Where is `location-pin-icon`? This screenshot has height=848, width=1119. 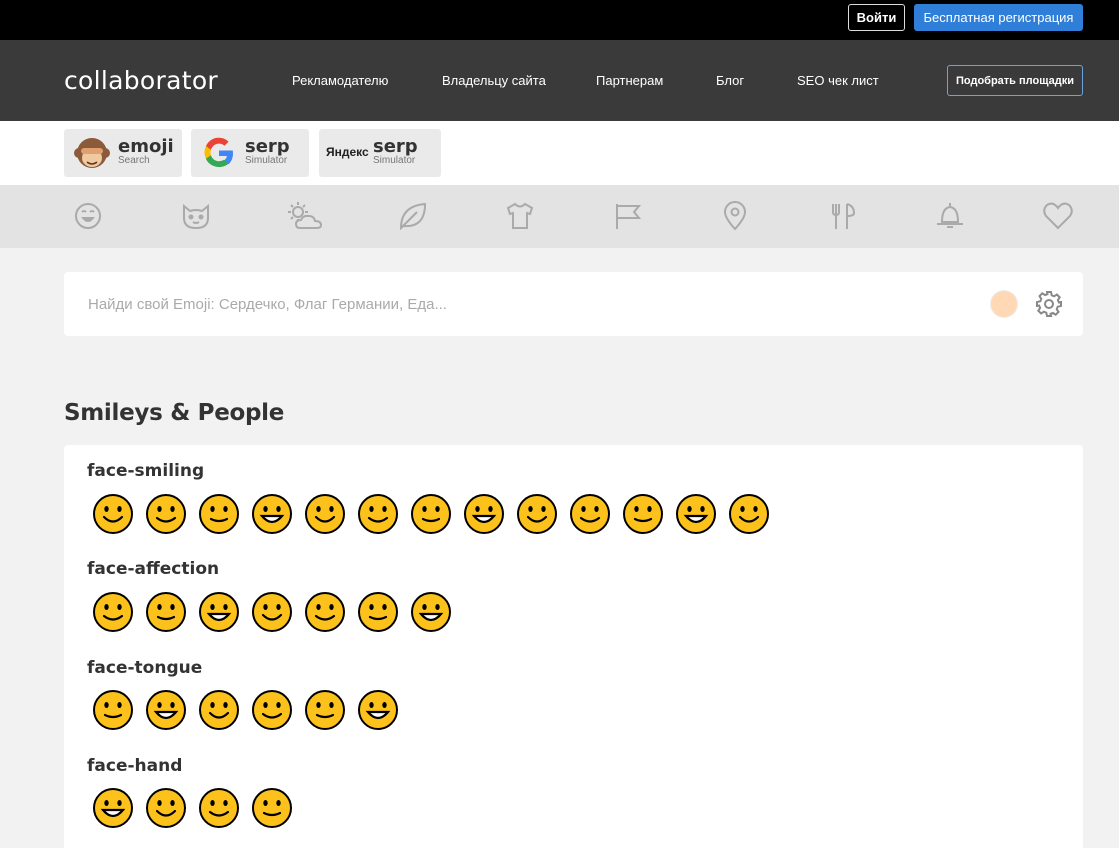
location-pin-icon is located at coordinates (735, 216).